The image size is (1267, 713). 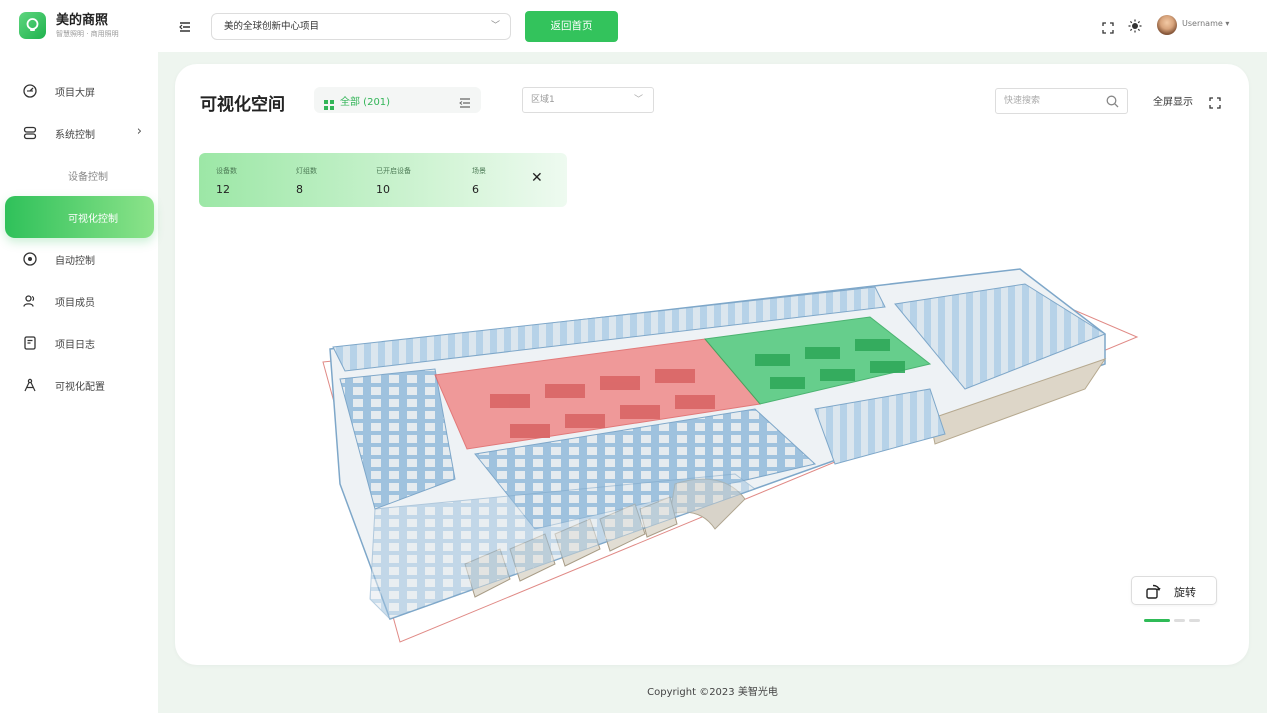 What do you see at coordinates (712, 26) in the screenshot?
I see `topbar: 美的全球创新中心项目 ﹀ 返回首页 Username ▾` at bounding box center [712, 26].